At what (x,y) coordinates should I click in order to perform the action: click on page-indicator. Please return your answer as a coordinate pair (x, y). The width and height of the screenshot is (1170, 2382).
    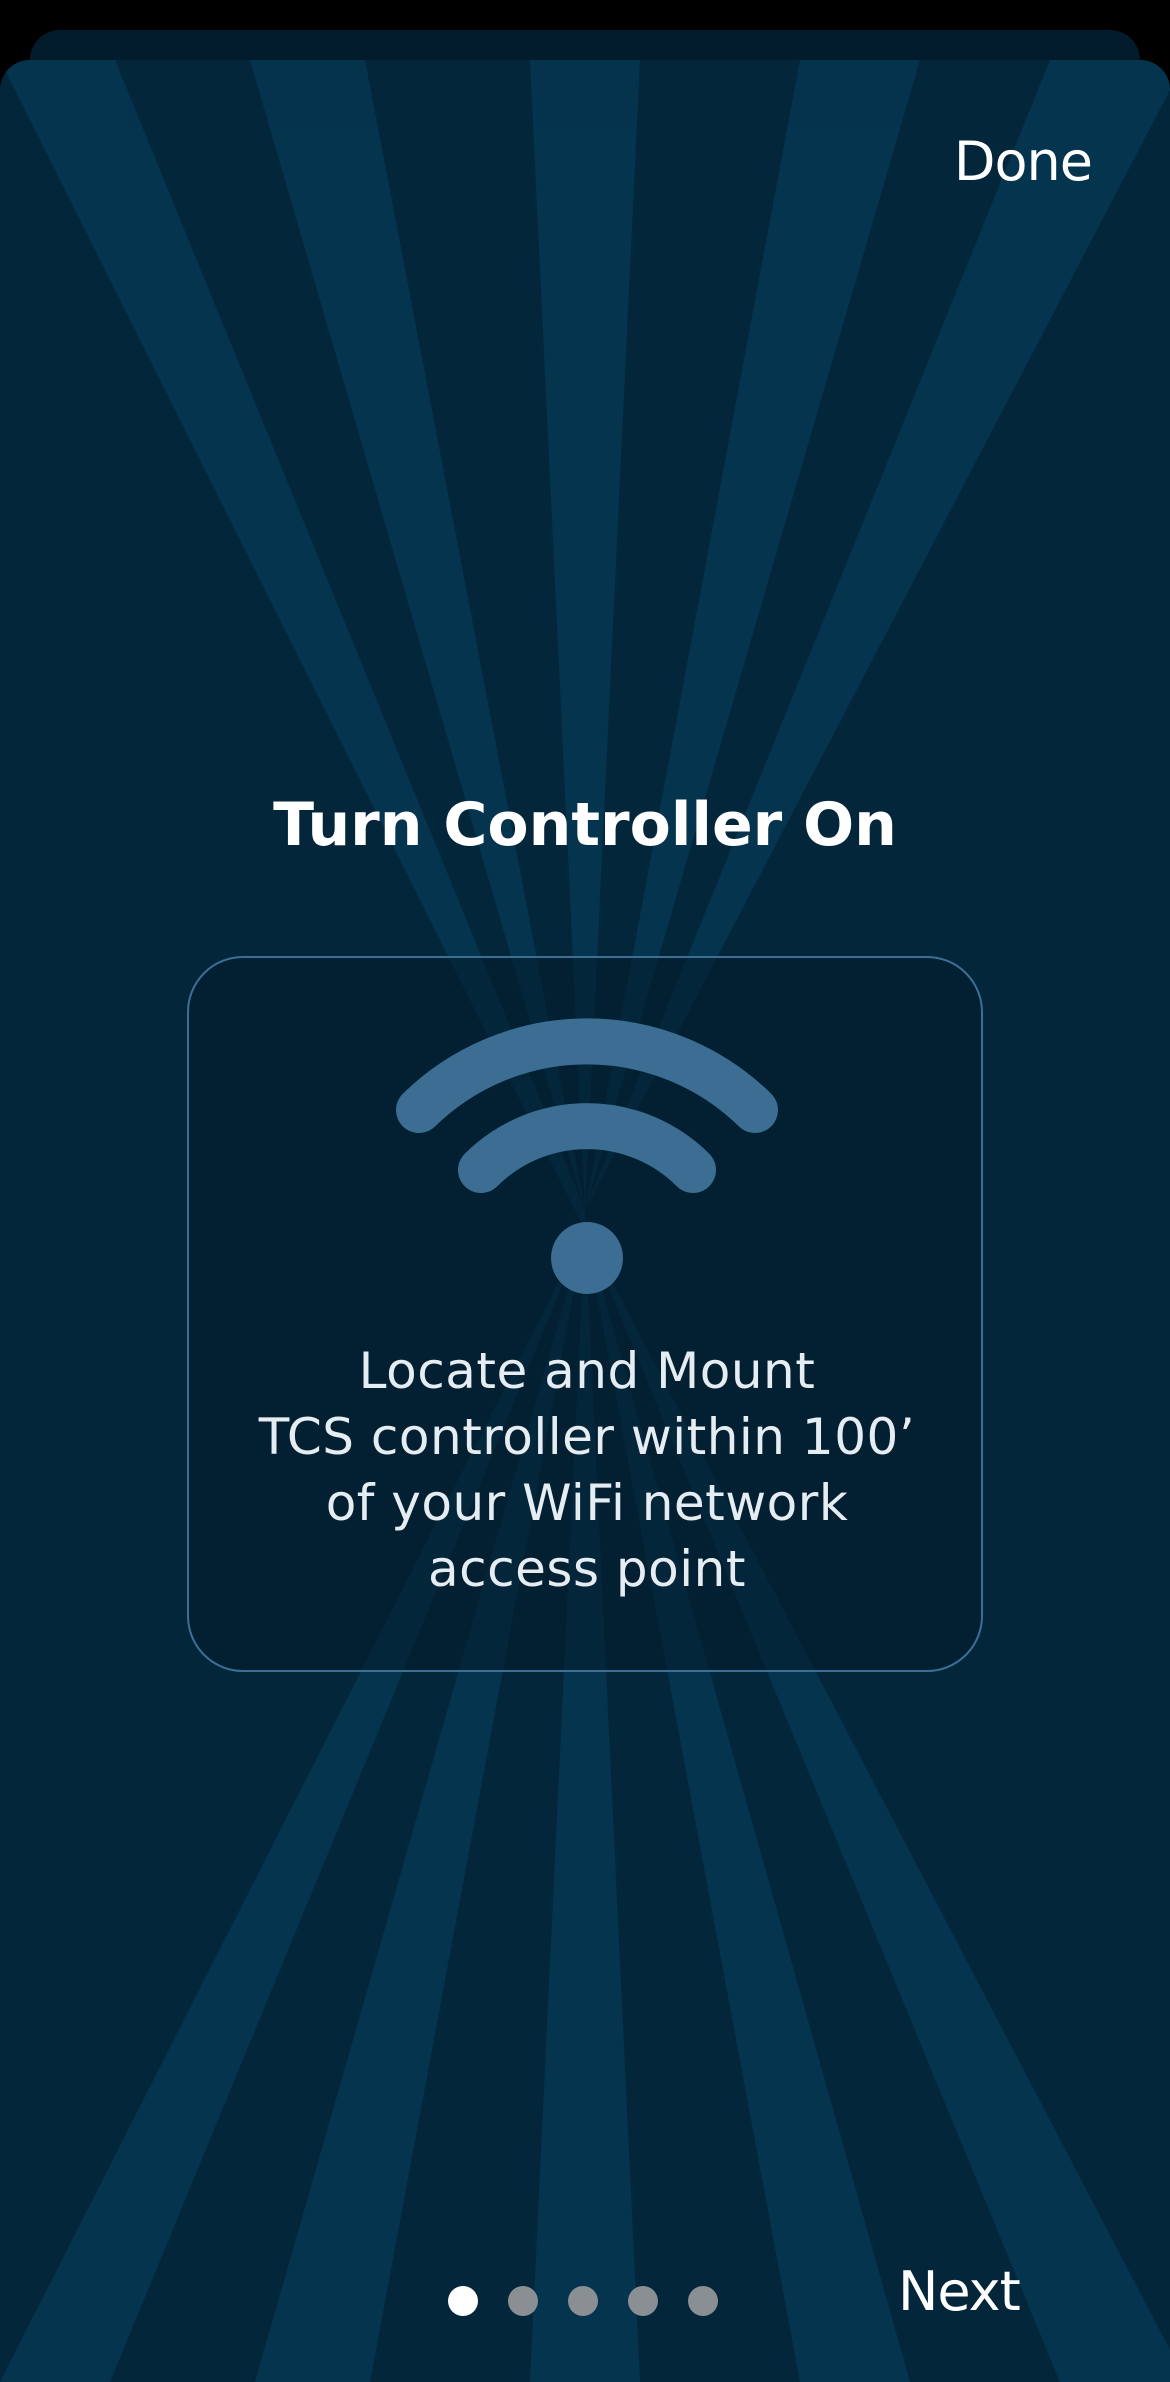
    Looking at the image, I should click on (598, 2301).